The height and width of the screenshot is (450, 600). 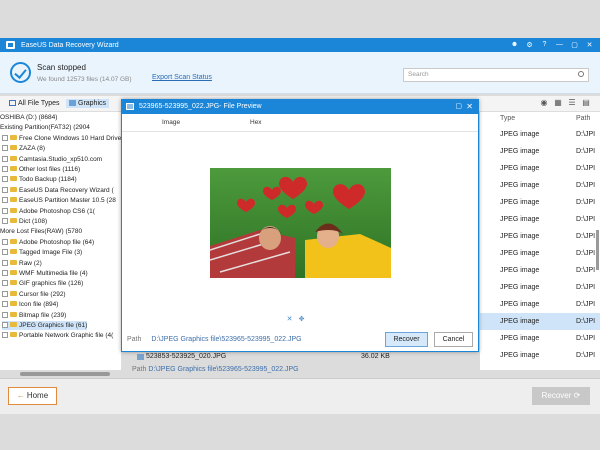 I want to click on tree-item: Cursor file (292), so click(x=34, y=294).